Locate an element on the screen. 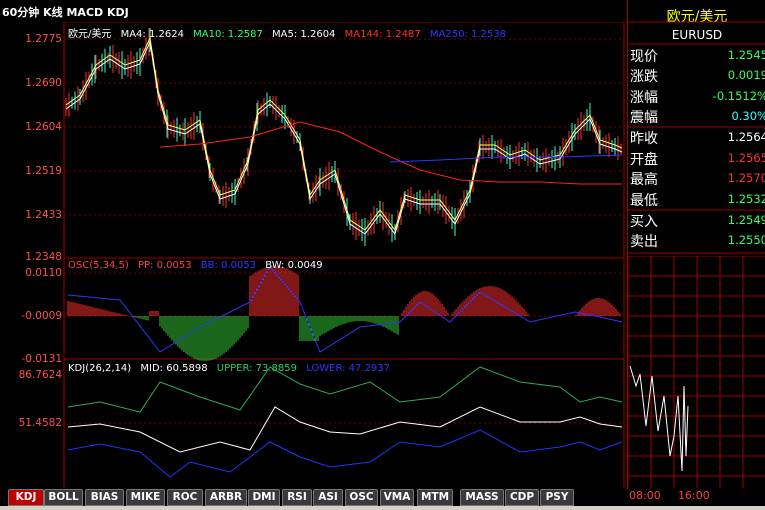 The image size is (765, 510). quote-value: 1.2545 is located at coordinates (746, 55).